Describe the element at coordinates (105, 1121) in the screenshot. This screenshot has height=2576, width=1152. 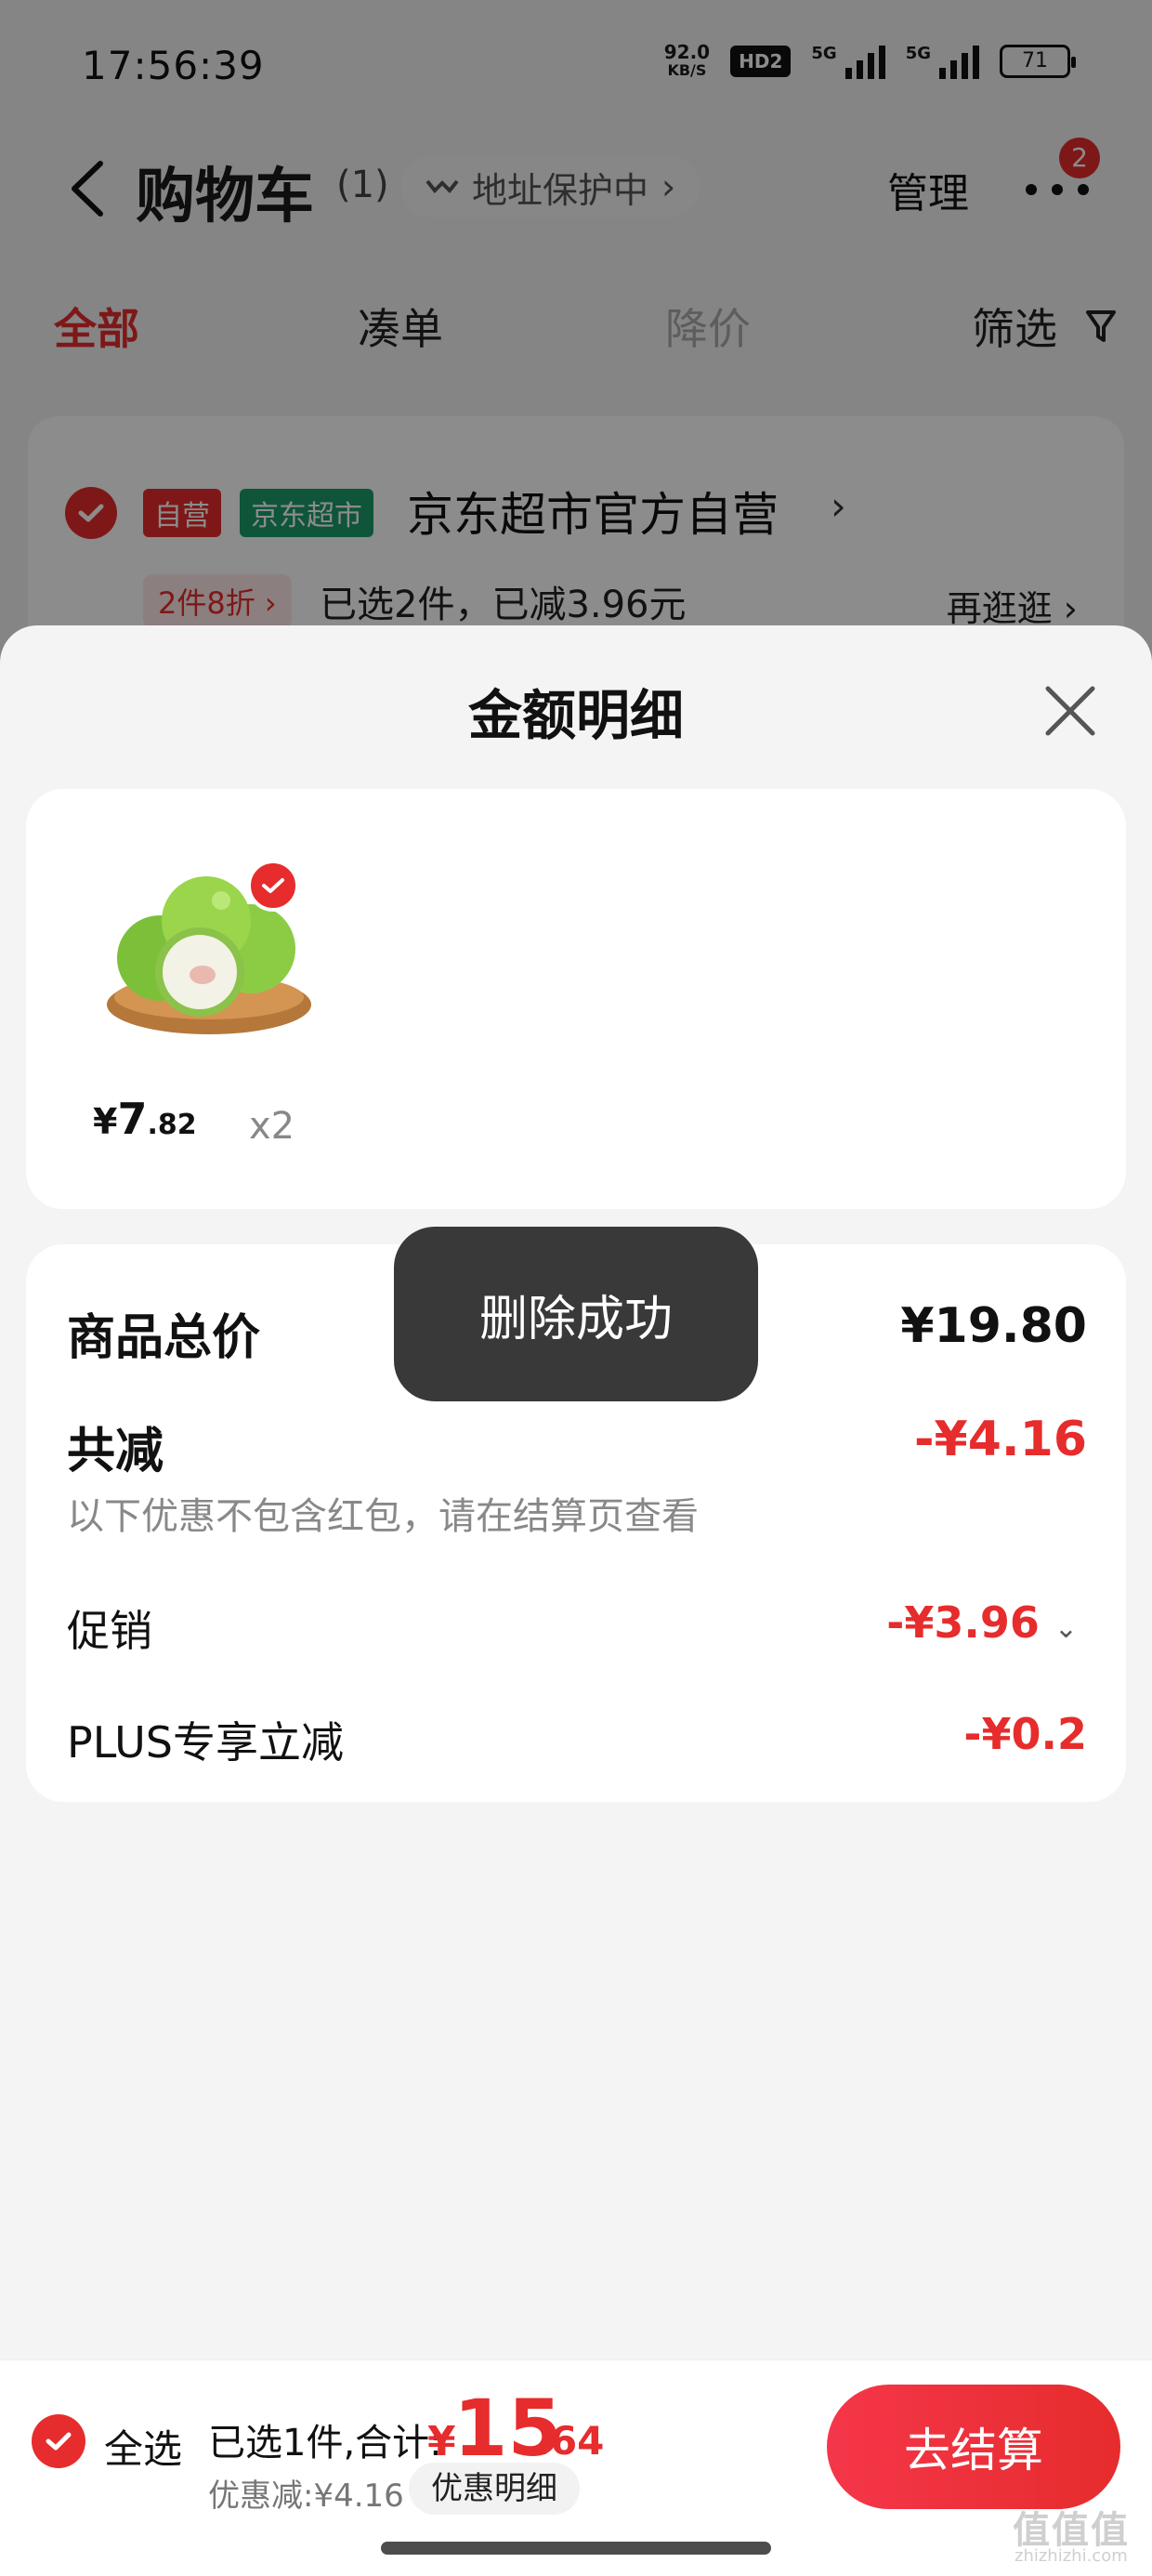
I see `price-currency: ¥` at that location.